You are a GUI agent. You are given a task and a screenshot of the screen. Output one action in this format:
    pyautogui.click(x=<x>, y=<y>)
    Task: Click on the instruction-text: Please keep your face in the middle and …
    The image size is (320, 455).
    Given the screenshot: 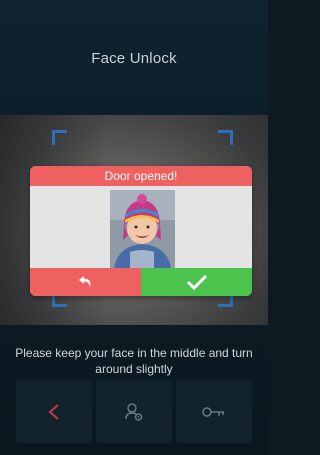 What is the action you would take?
    pyautogui.click(x=134, y=361)
    